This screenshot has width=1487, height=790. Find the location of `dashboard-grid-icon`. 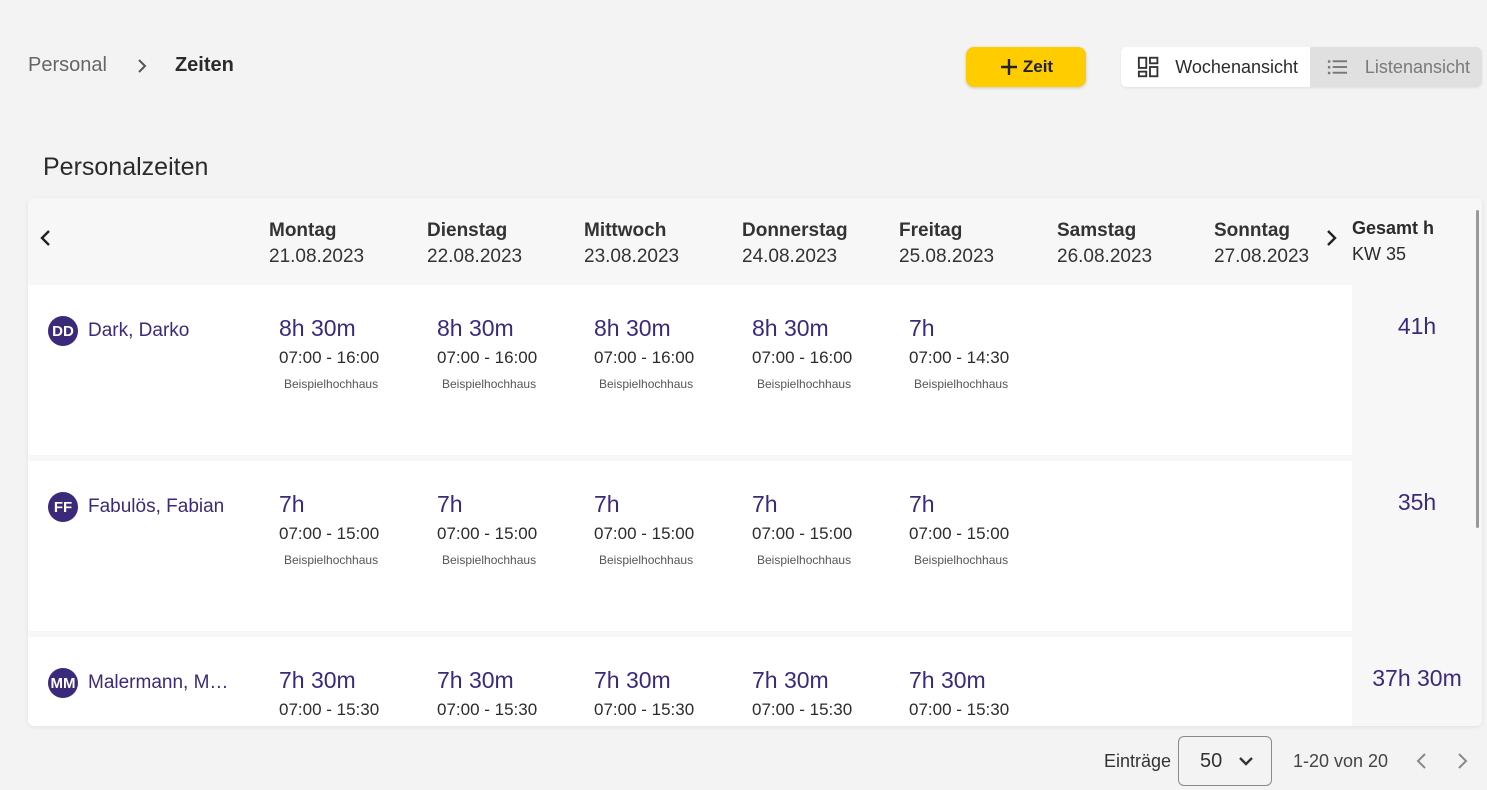

dashboard-grid-icon is located at coordinates (1148, 67).